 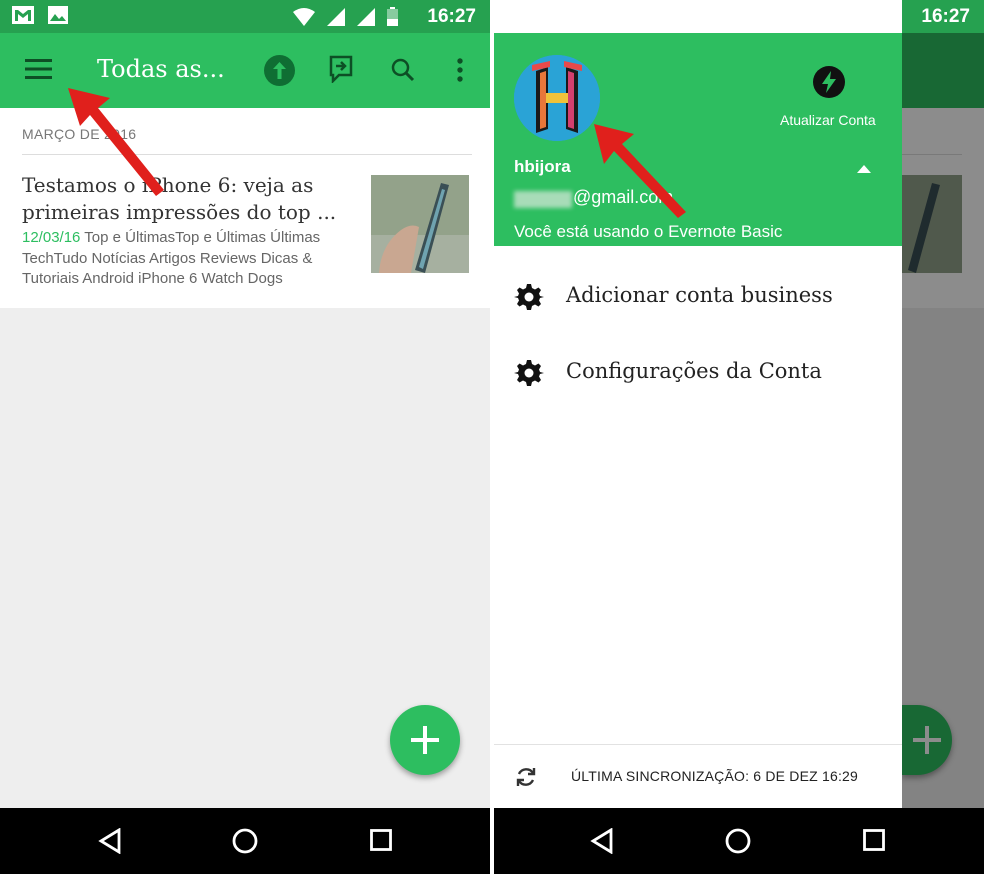 What do you see at coordinates (245, 16) in the screenshot?
I see `status-bar: 16:27` at bounding box center [245, 16].